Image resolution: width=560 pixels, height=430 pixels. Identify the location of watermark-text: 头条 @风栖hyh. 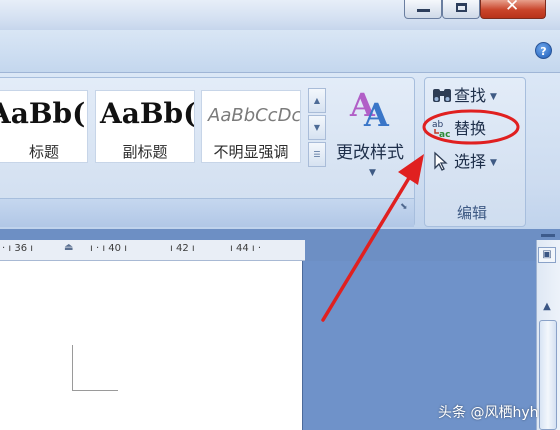
(488, 413).